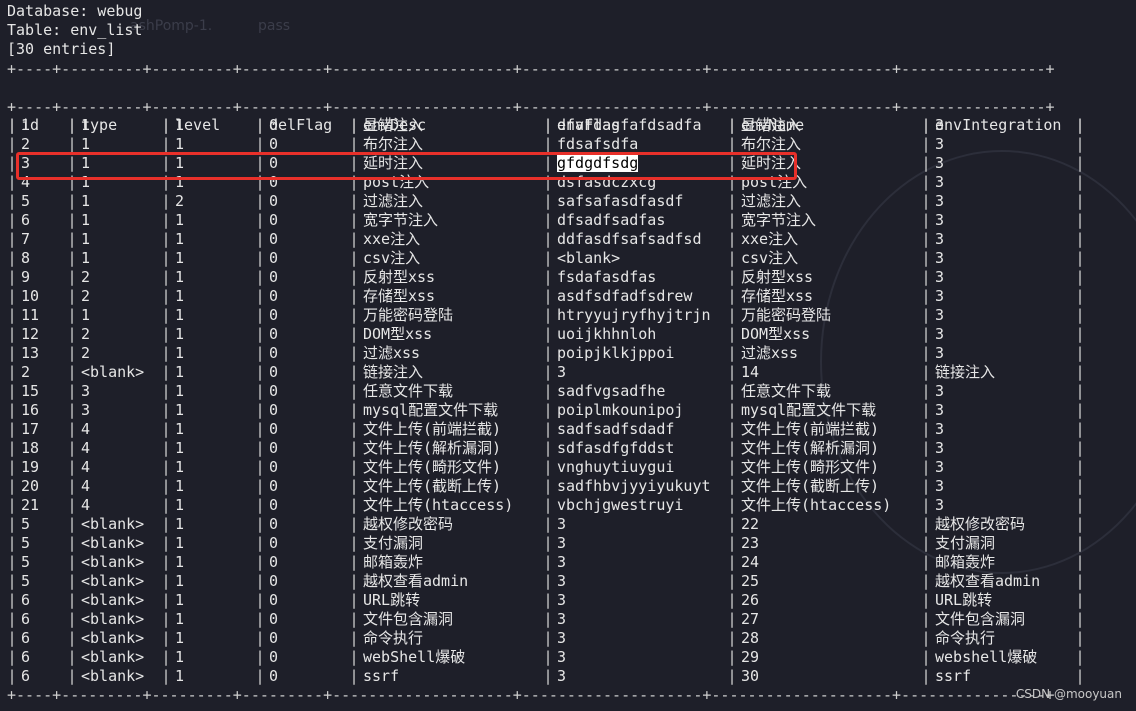  I want to click on cell-envDesc: 链接注入, so click(393, 372).